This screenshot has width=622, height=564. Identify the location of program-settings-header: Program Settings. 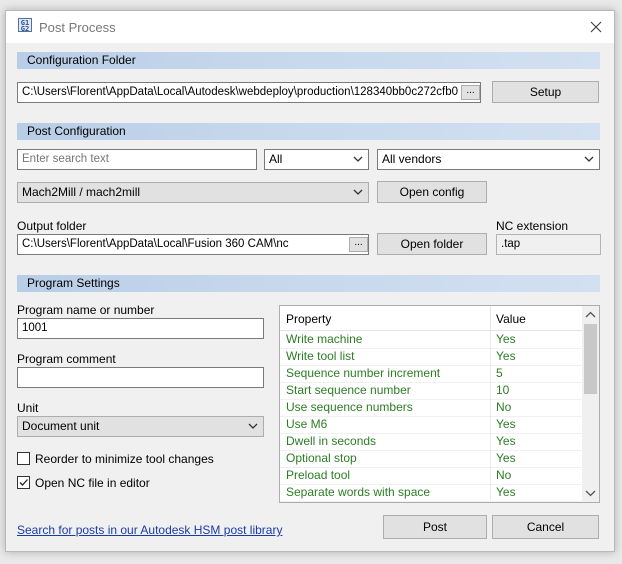
(308, 283).